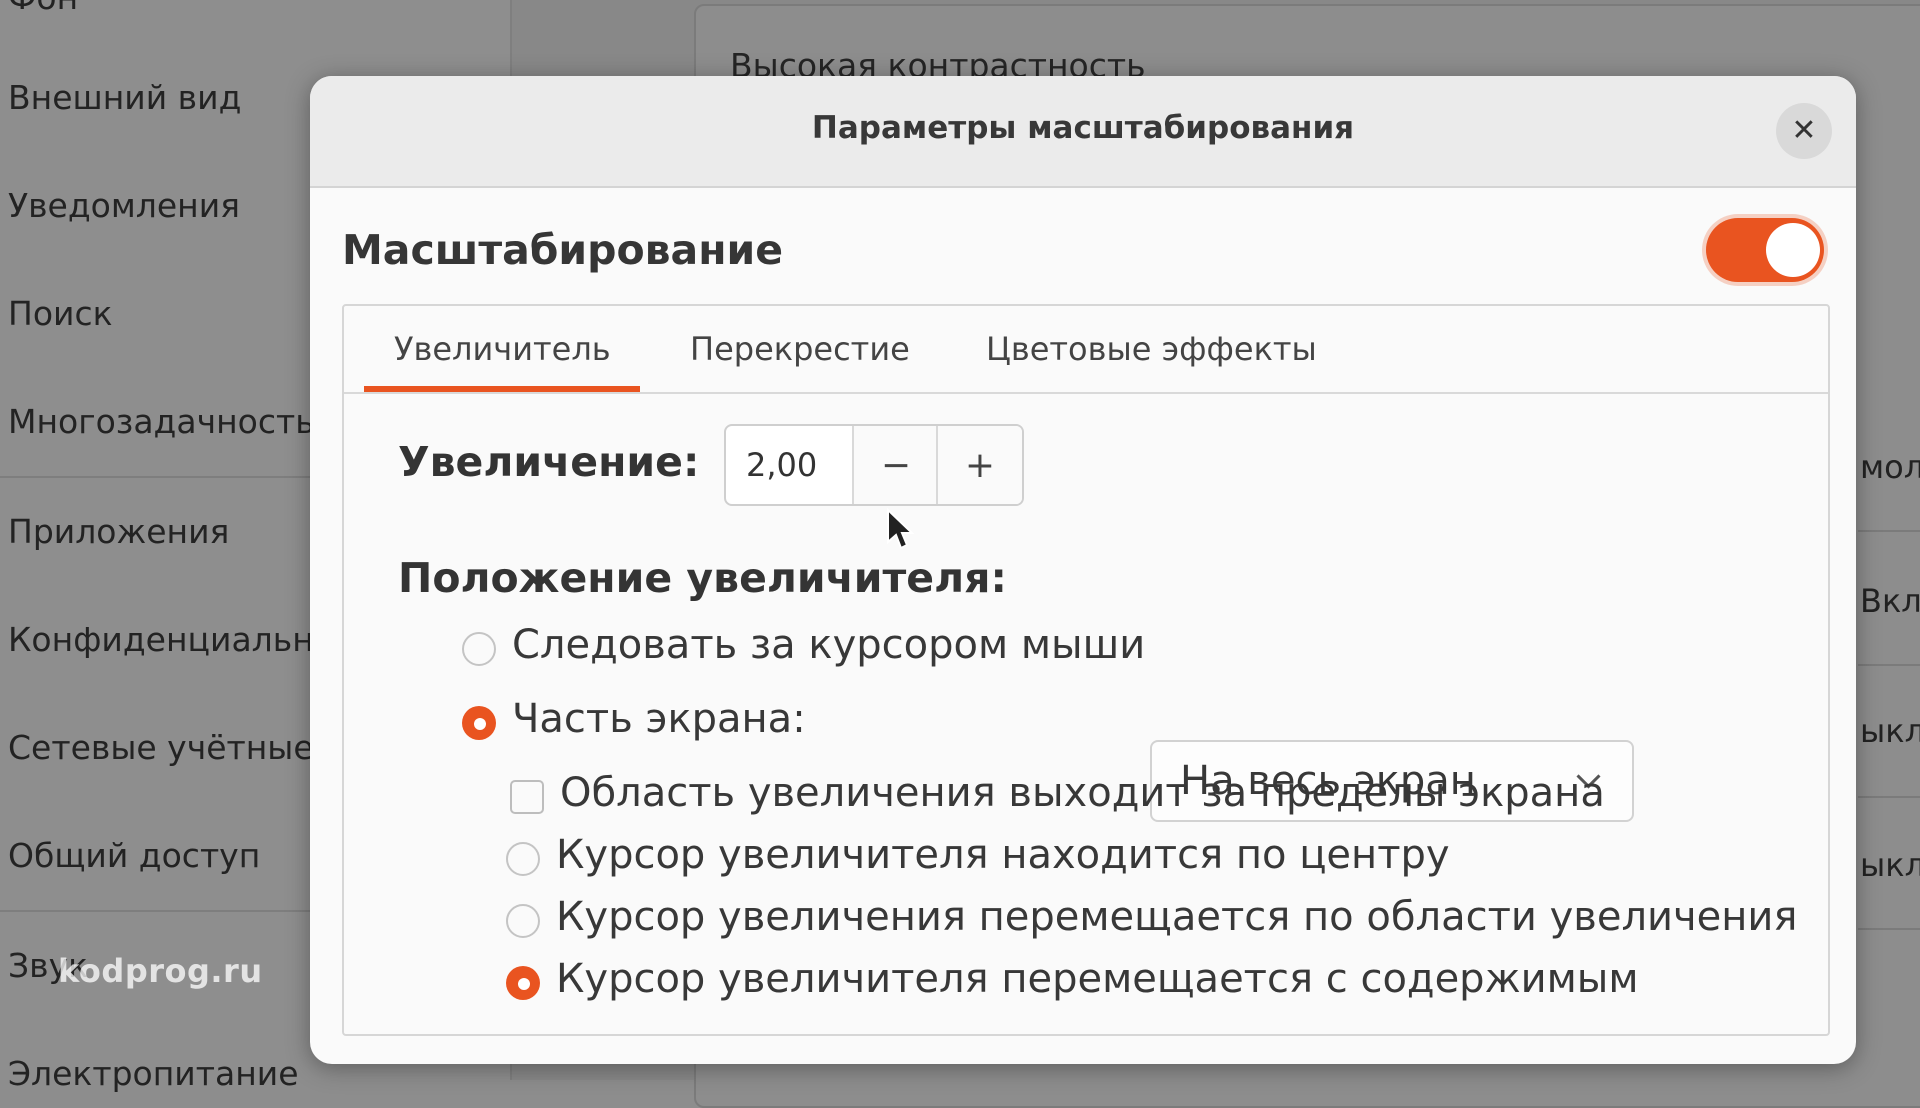 This screenshot has width=1920, height=1108. Describe the element at coordinates (829, 645) in the screenshot. I see `follow-mouse-label: Следовать за курсором мыши` at that location.